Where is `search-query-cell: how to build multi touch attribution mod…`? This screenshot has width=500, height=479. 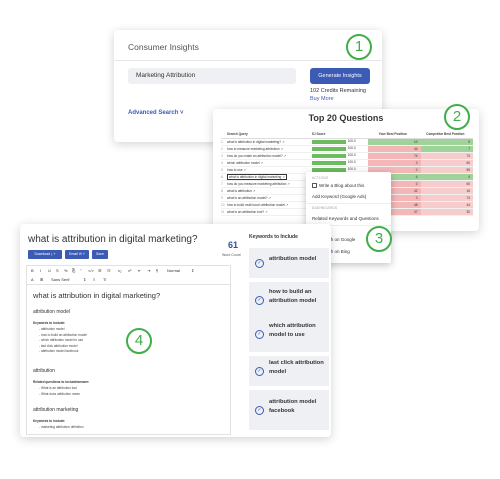
search-query-cell: how to build multi touch attribution mod… is located at coordinates (269, 205).